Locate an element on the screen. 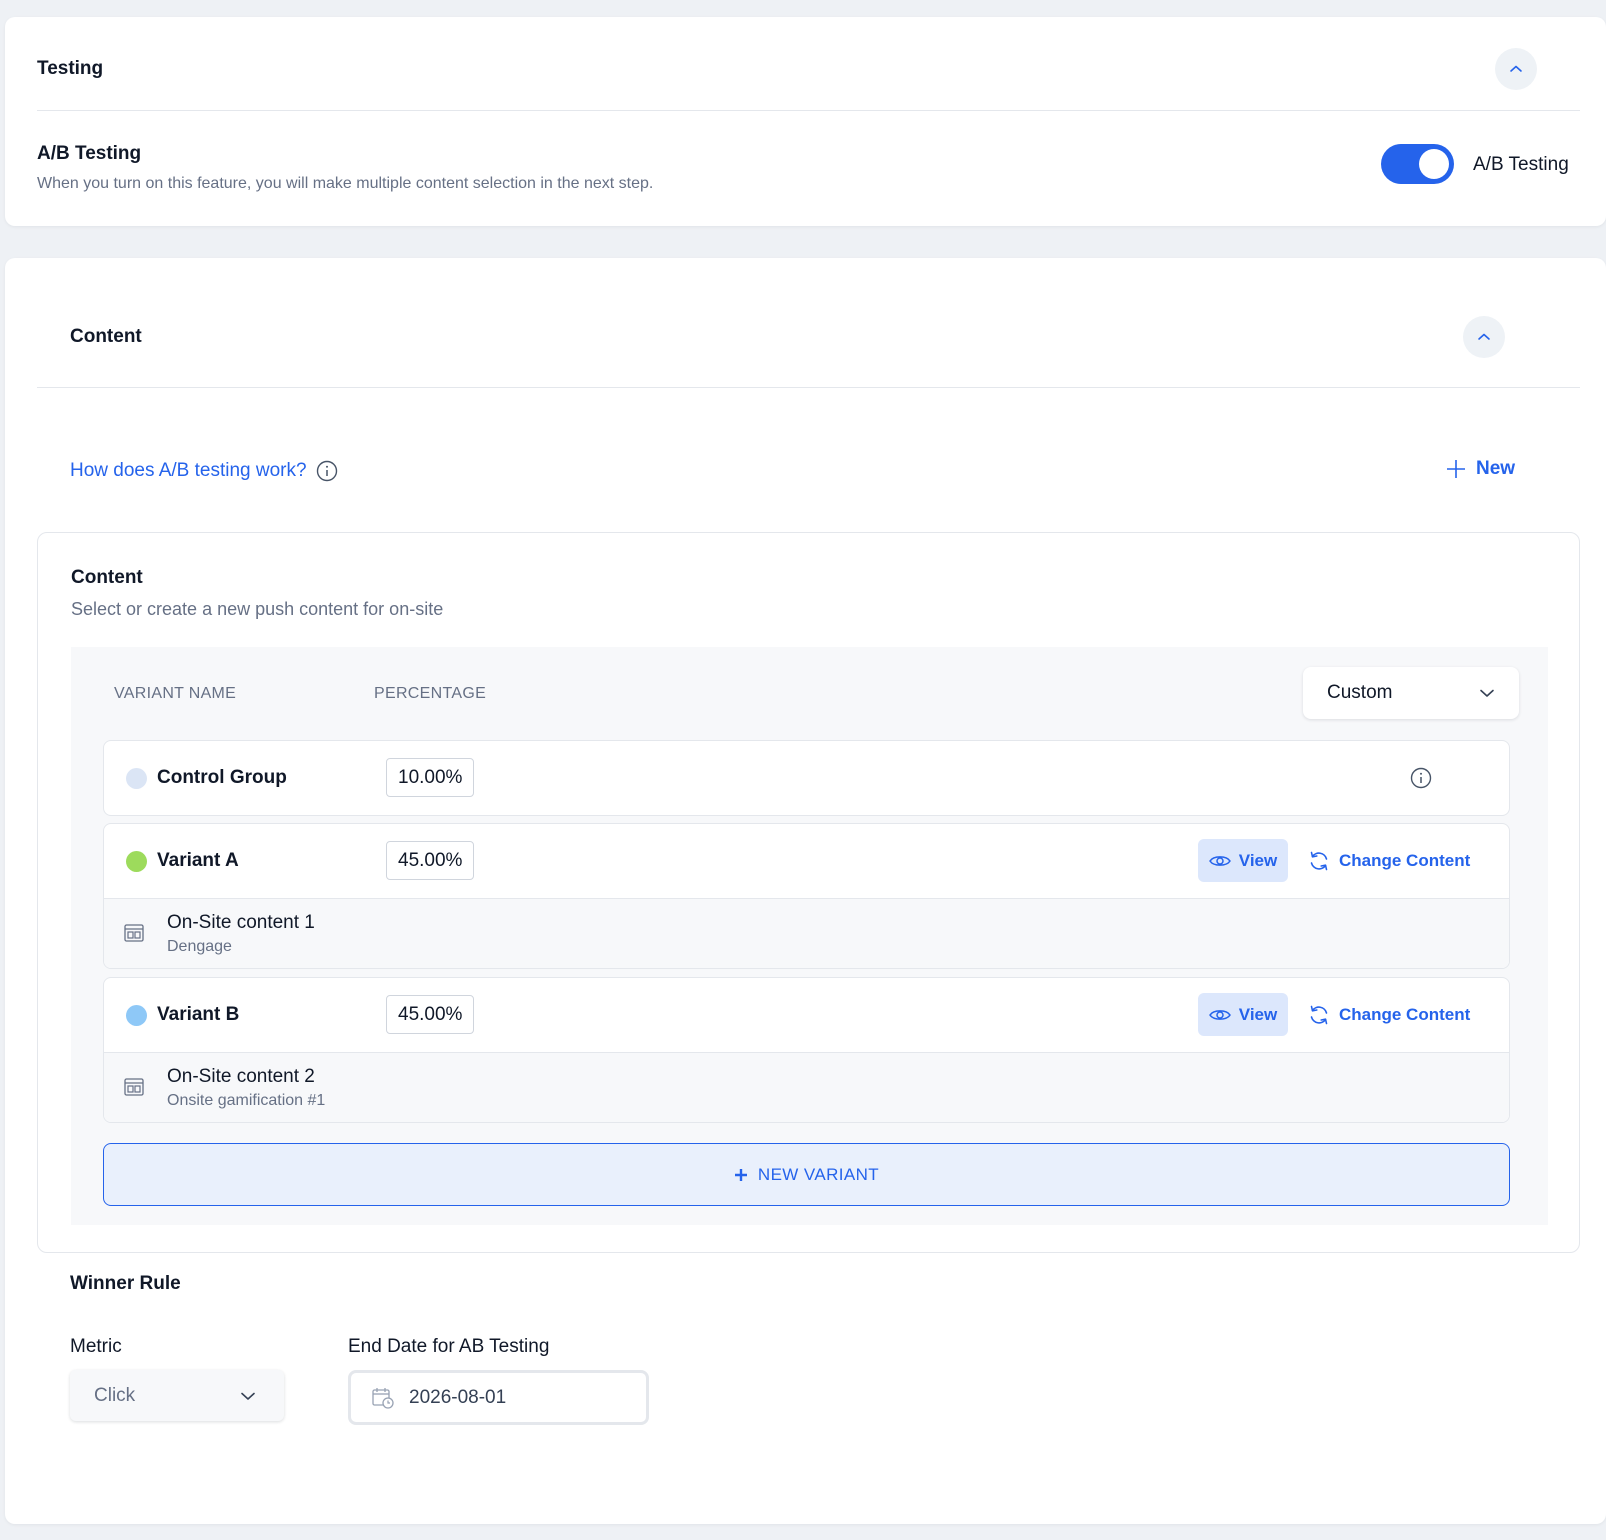 The height and width of the screenshot is (1540, 1606). variant-a-dot is located at coordinates (136, 861).